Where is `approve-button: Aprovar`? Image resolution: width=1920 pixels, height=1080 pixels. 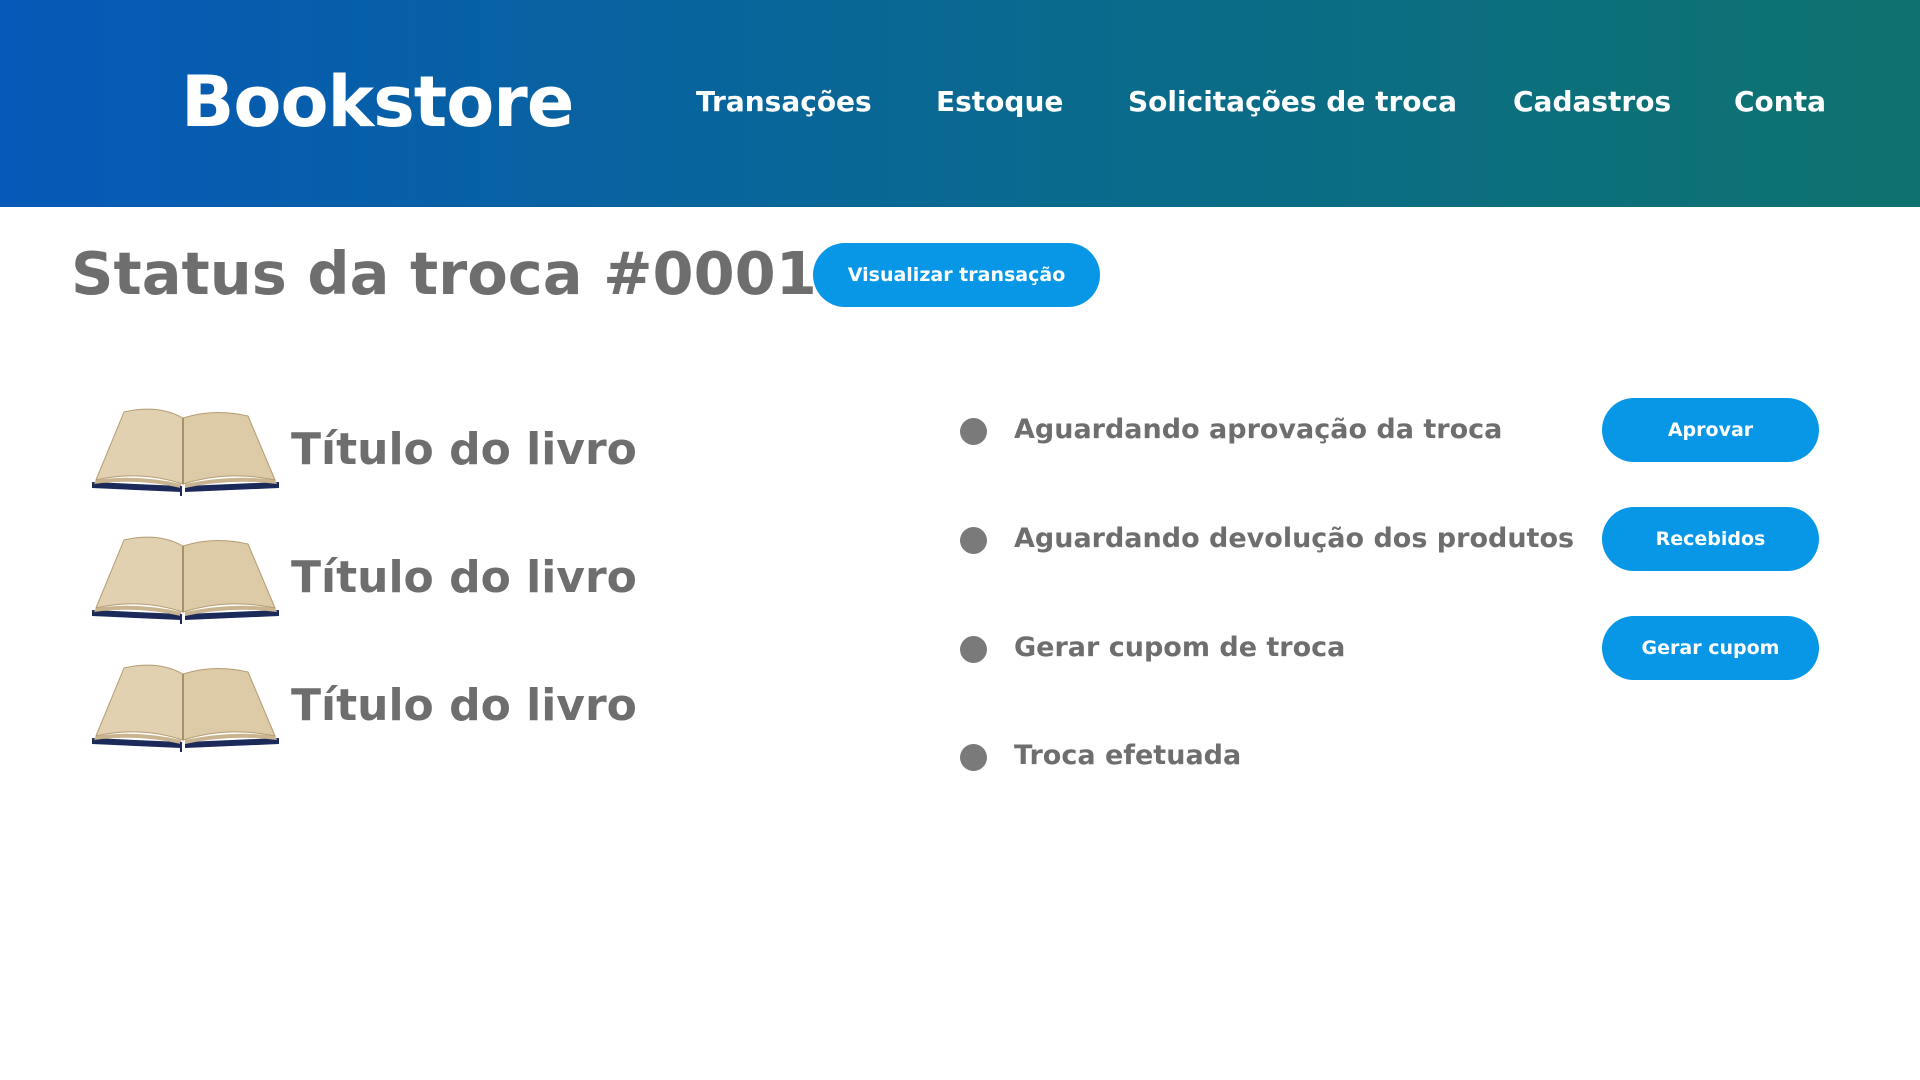 approve-button: Aprovar is located at coordinates (1710, 430).